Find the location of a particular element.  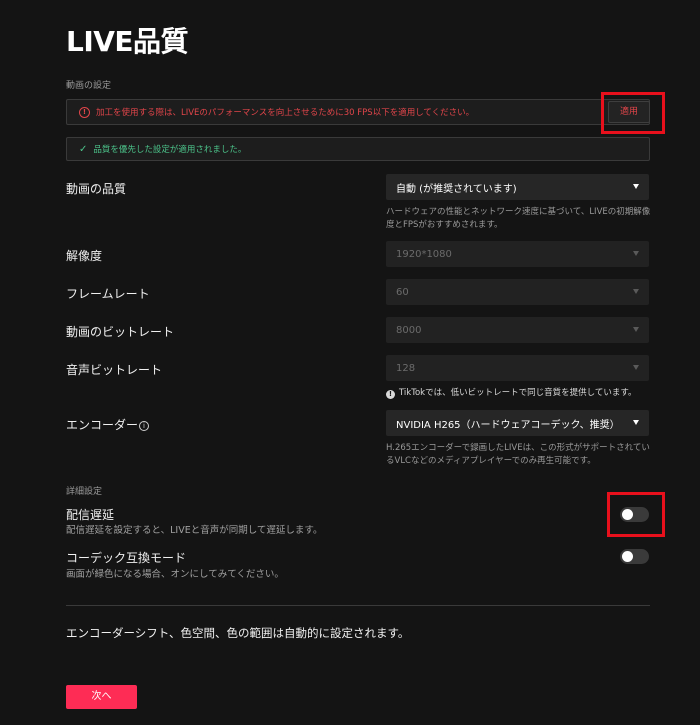

resolution-select: 1920*1080 is located at coordinates (517, 254).